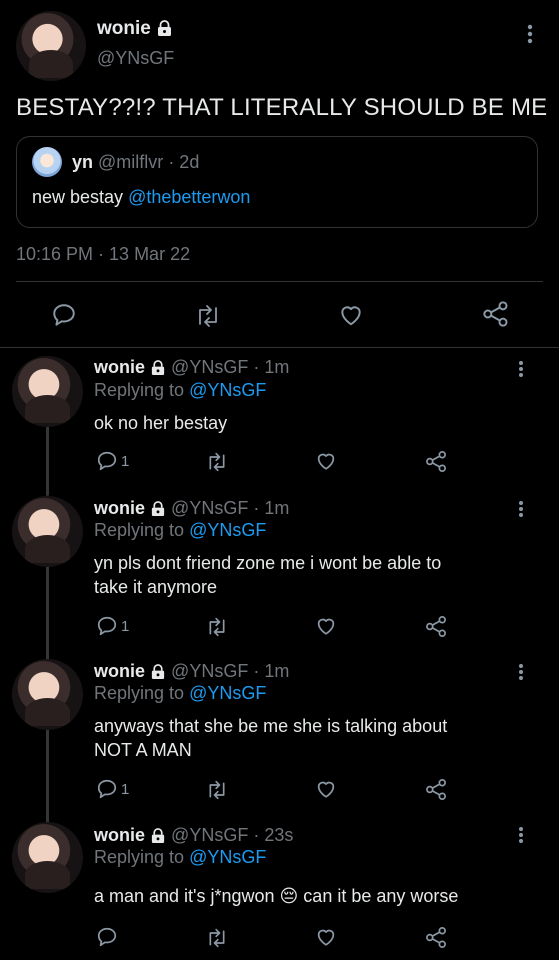 The height and width of the screenshot is (960, 559). What do you see at coordinates (135, 58) in the screenshot?
I see `main-handle: @YNsGF` at bounding box center [135, 58].